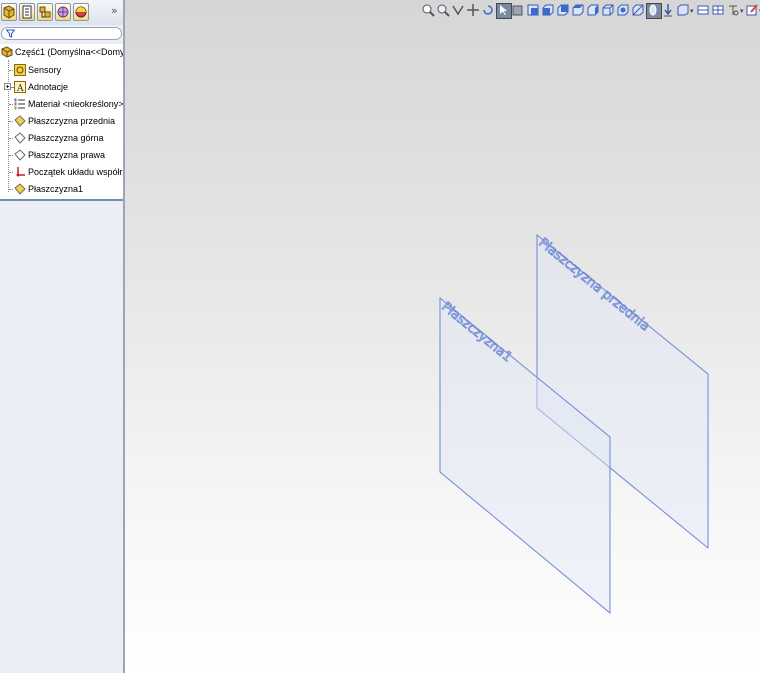 The height and width of the screenshot is (673, 760). What do you see at coordinates (19, 104) in the screenshot?
I see `material-icon` at bounding box center [19, 104].